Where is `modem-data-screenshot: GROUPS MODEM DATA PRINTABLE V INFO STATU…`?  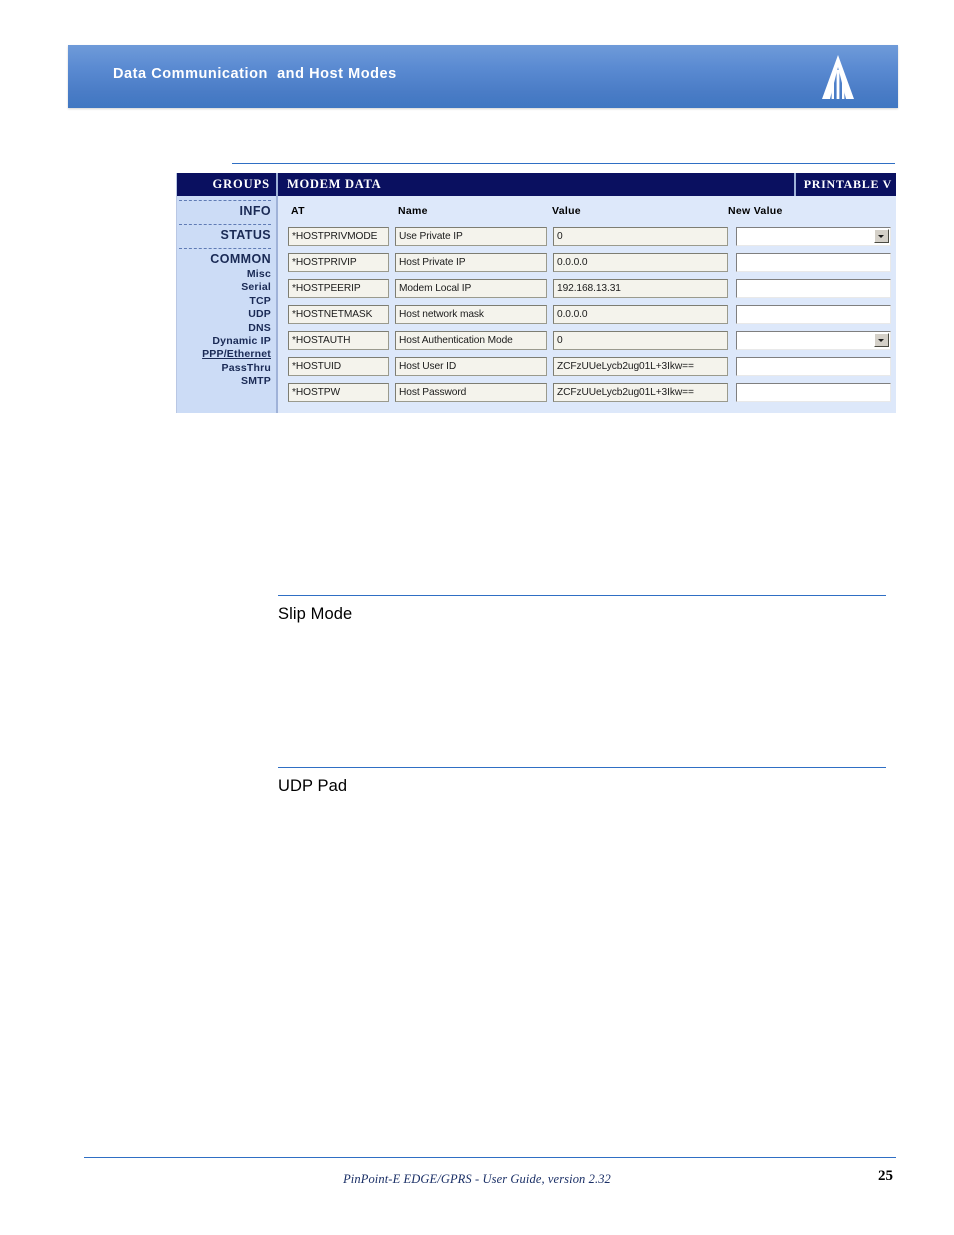 modem-data-screenshot: GROUPS MODEM DATA PRINTABLE V INFO STATU… is located at coordinates (536, 293).